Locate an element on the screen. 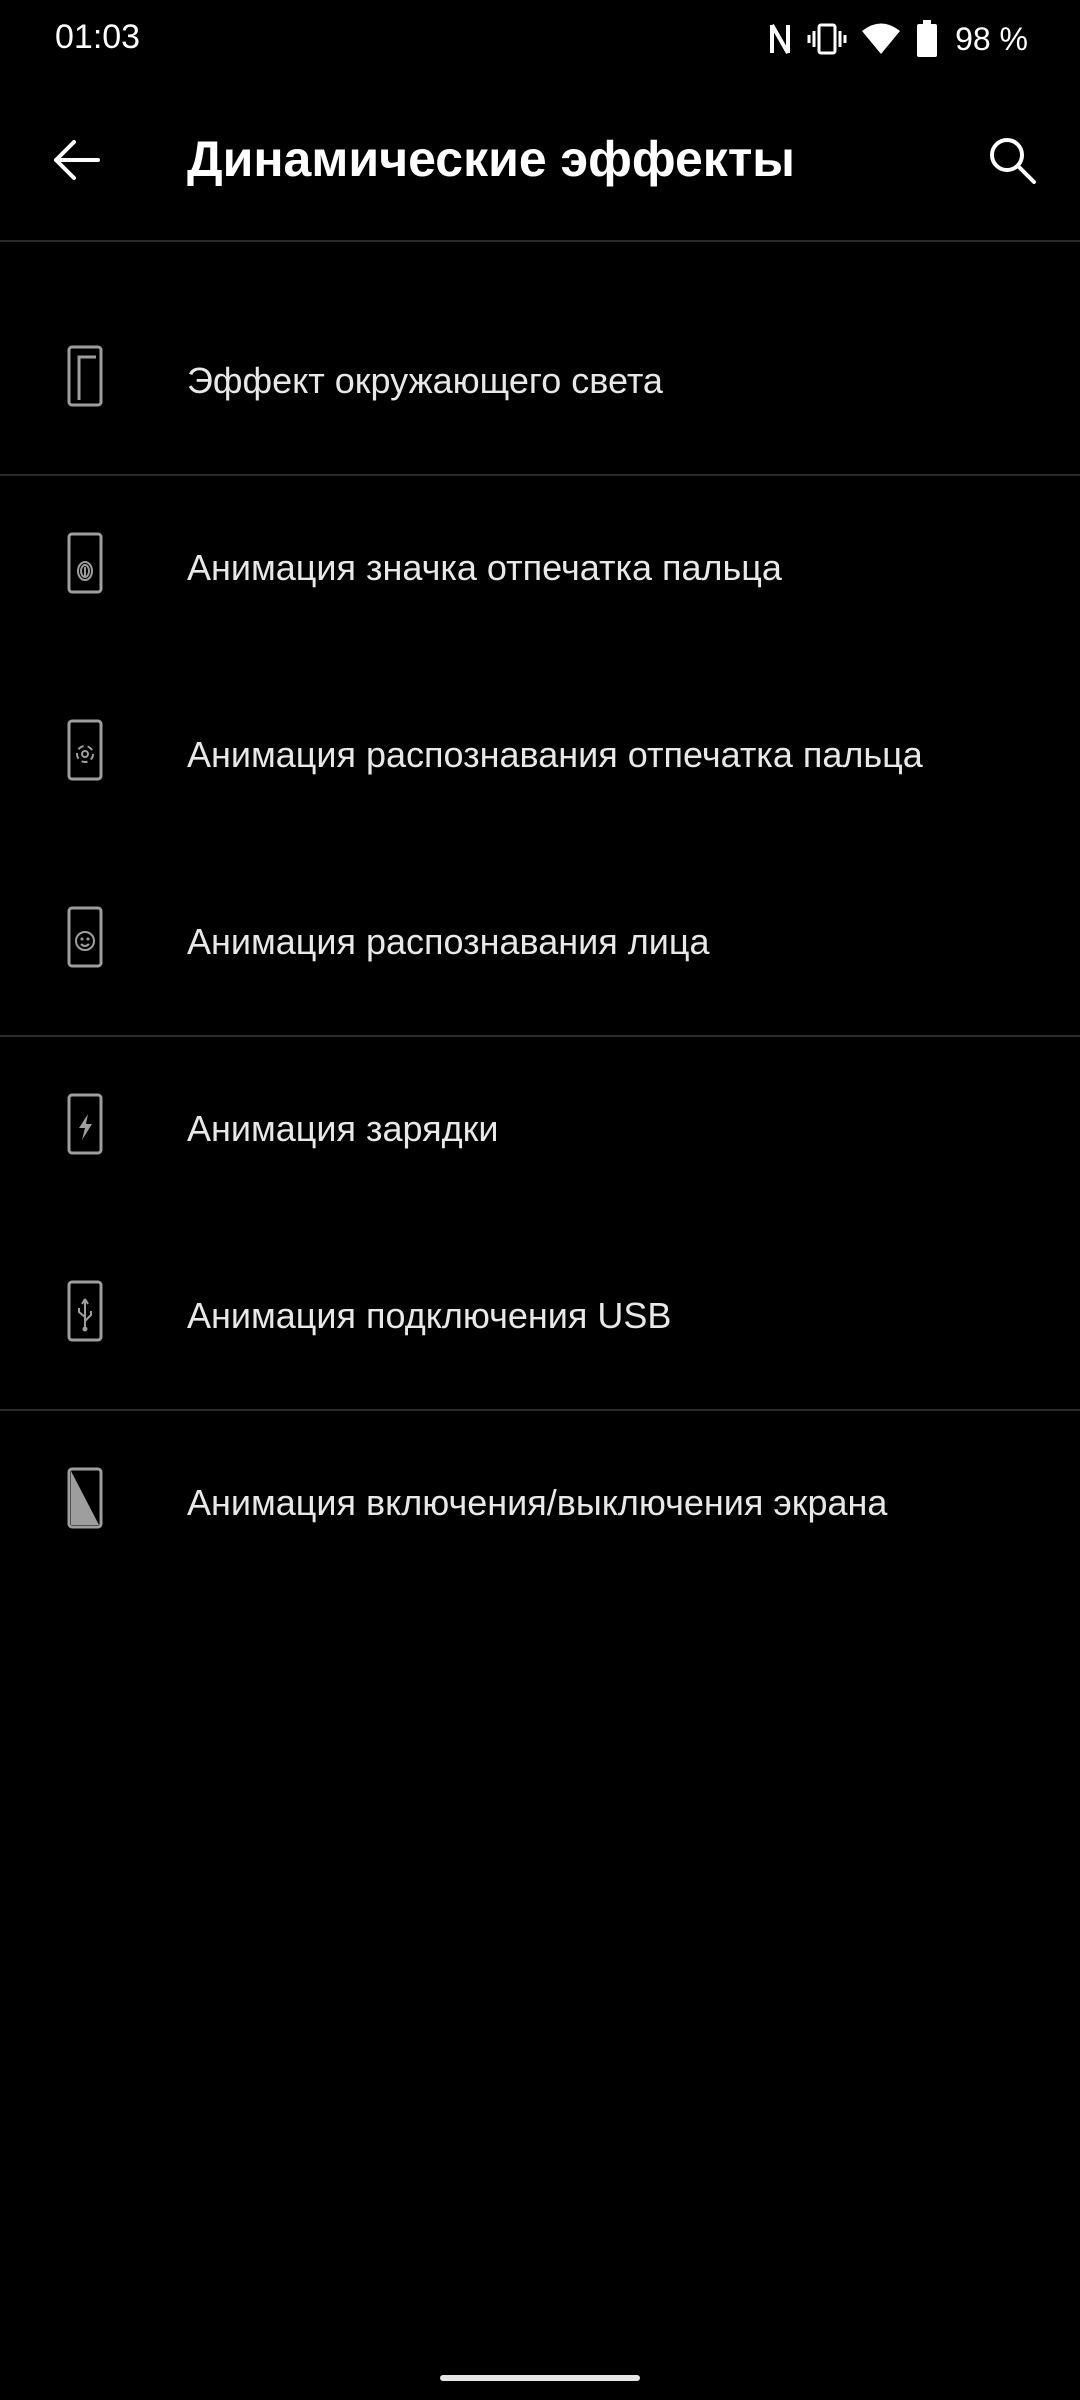 The height and width of the screenshot is (2400, 1080). list-item-fingerprint-icon-animation: Анимация значка отпечатка пальца is located at coordinates (540, 568).